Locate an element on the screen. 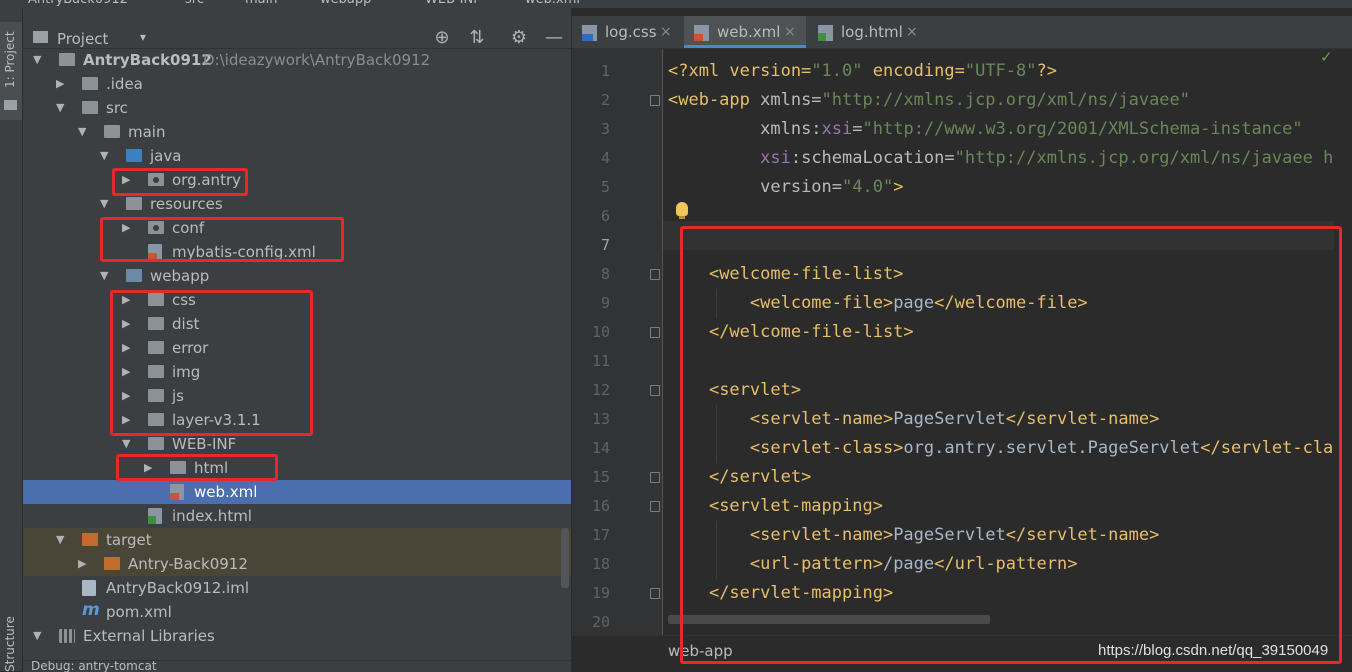 This screenshot has height=672, width=1352. tree-item-resources: ▼ resources is located at coordinates (297, 204).